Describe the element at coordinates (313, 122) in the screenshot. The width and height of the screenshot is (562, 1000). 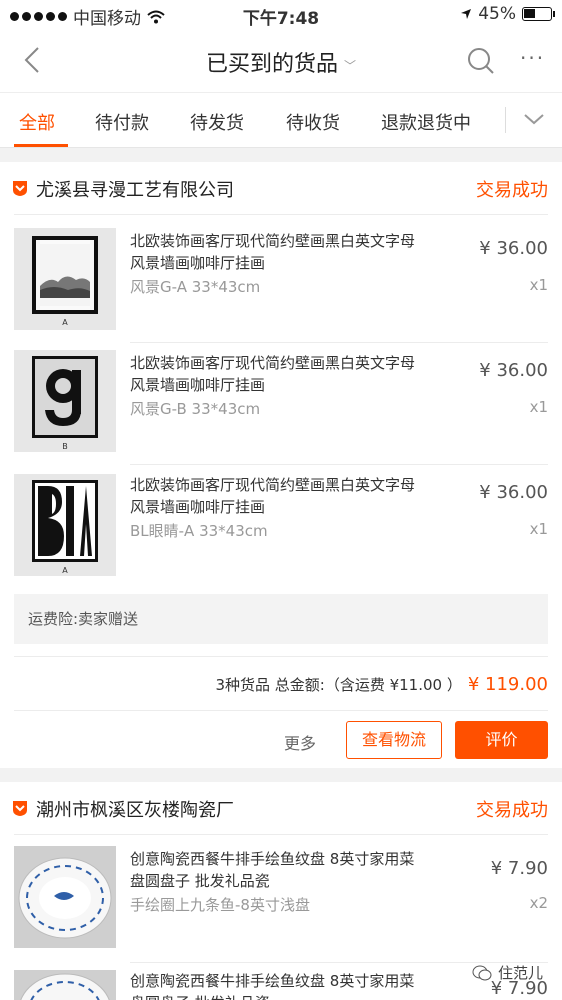
I see `tab-pending-receipt: 待收货` at that location.